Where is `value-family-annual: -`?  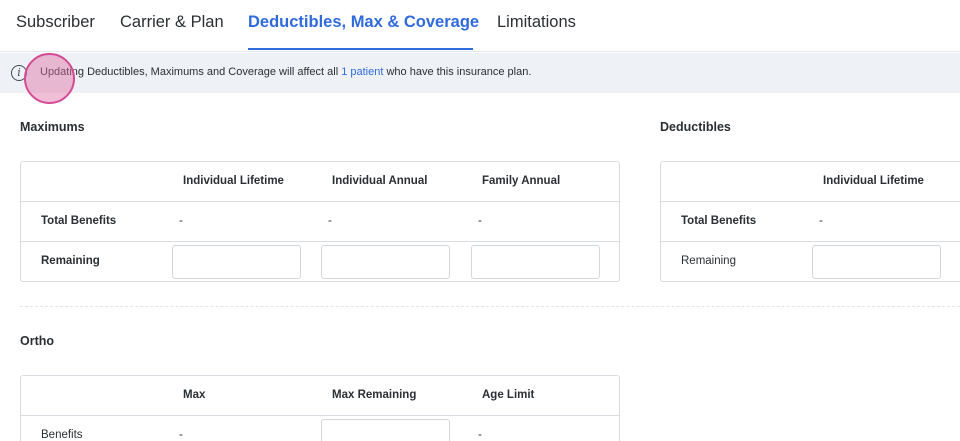 value-family-annual: - is located at coordinates (480, 221).